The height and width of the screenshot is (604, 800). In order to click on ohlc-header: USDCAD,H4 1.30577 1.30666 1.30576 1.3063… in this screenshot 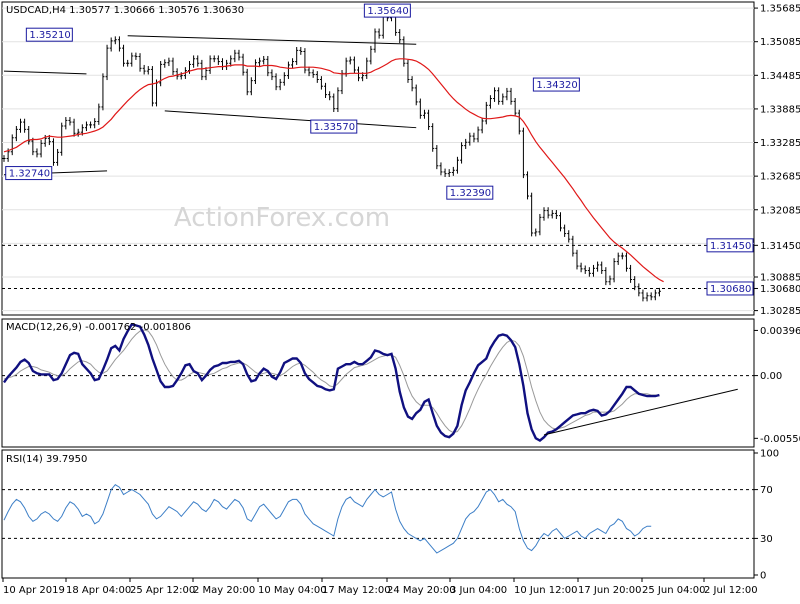, I will do `click(125, 10)`.